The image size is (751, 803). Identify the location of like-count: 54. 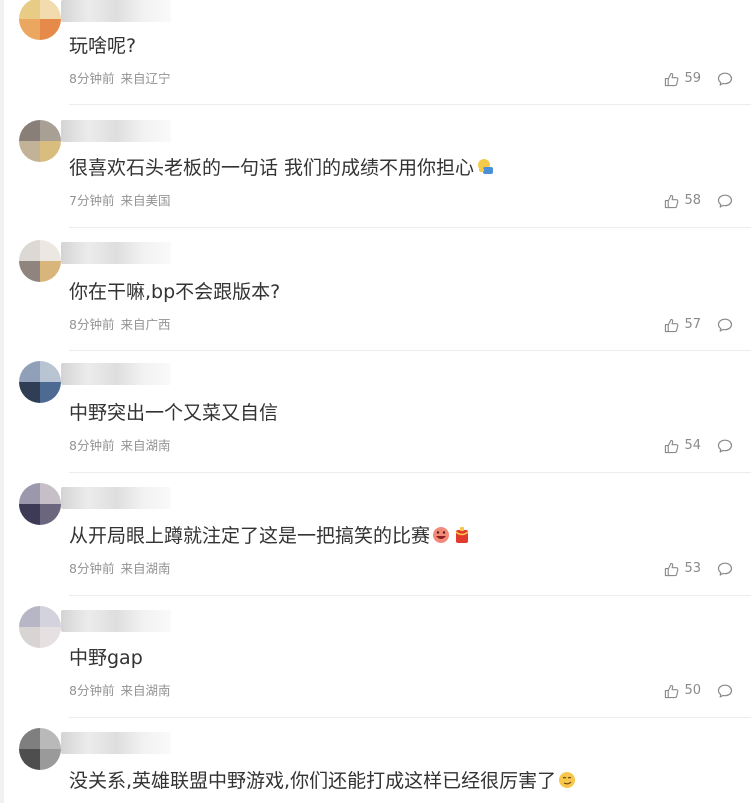
(692, 445).